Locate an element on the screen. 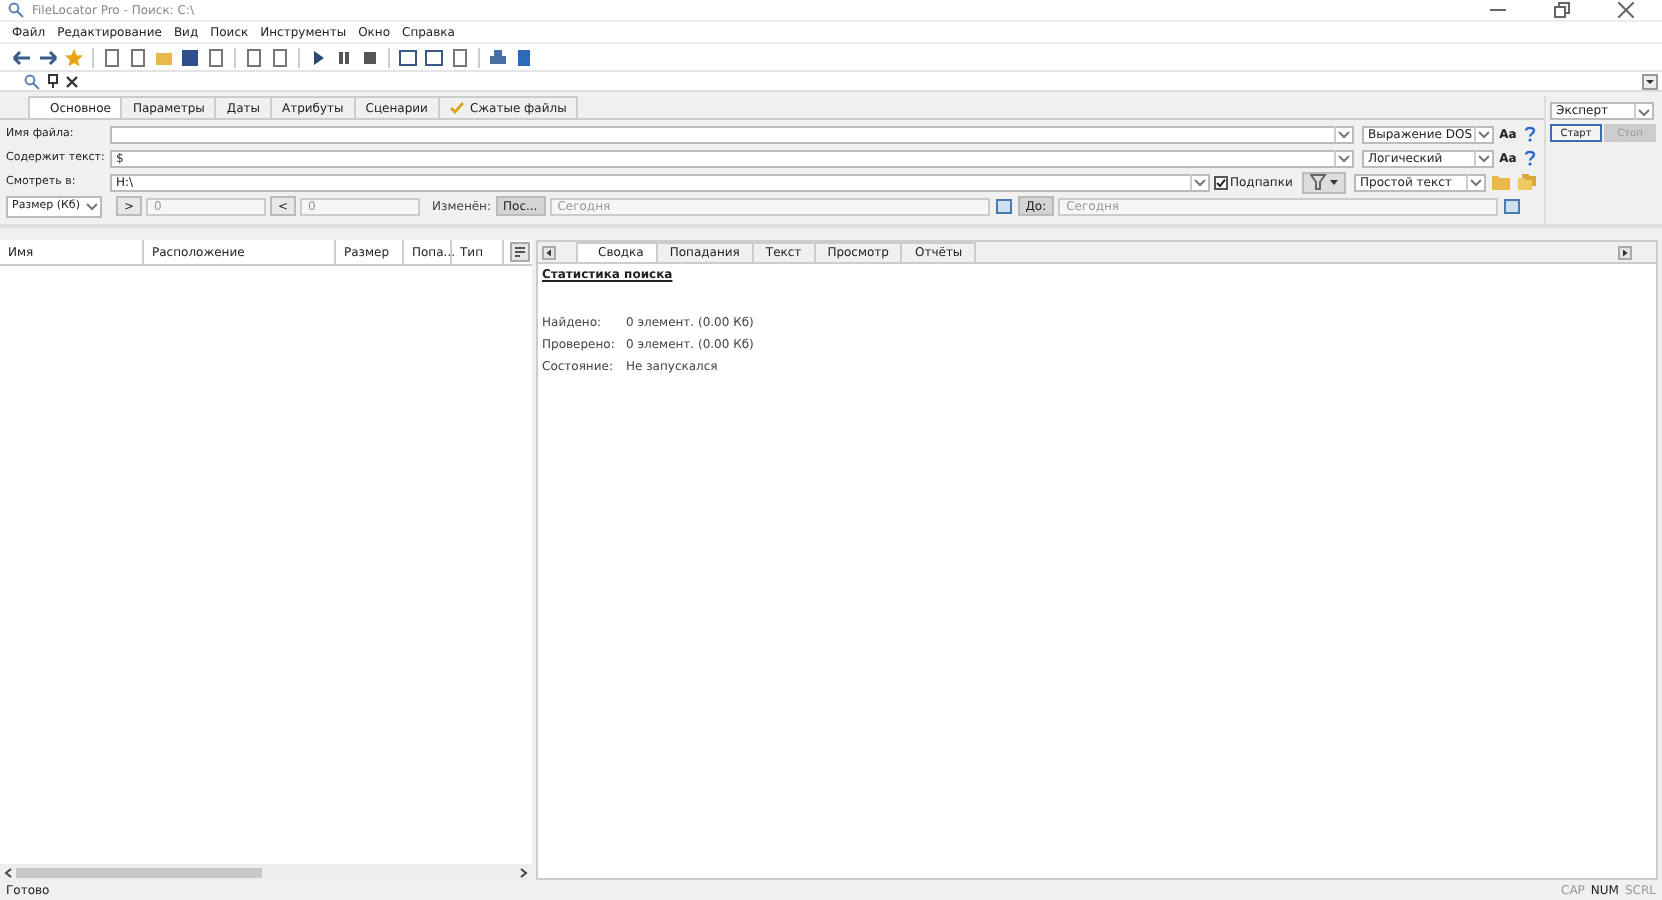  pause-icon is located at coordinates (344, 57).